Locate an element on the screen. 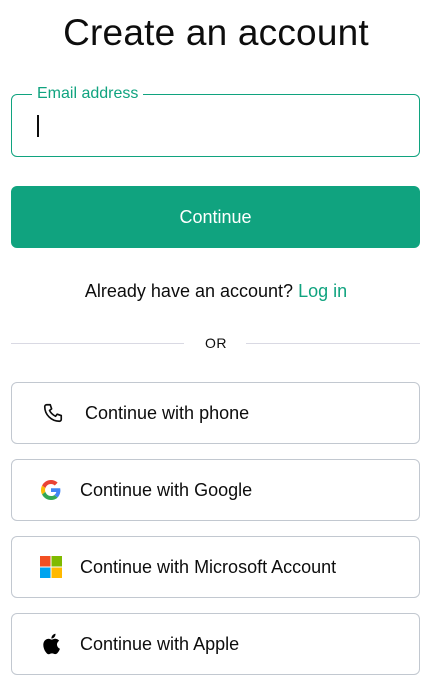 This screenshot has width=440, height=688. google-icon is located at coordinates (51, 490).